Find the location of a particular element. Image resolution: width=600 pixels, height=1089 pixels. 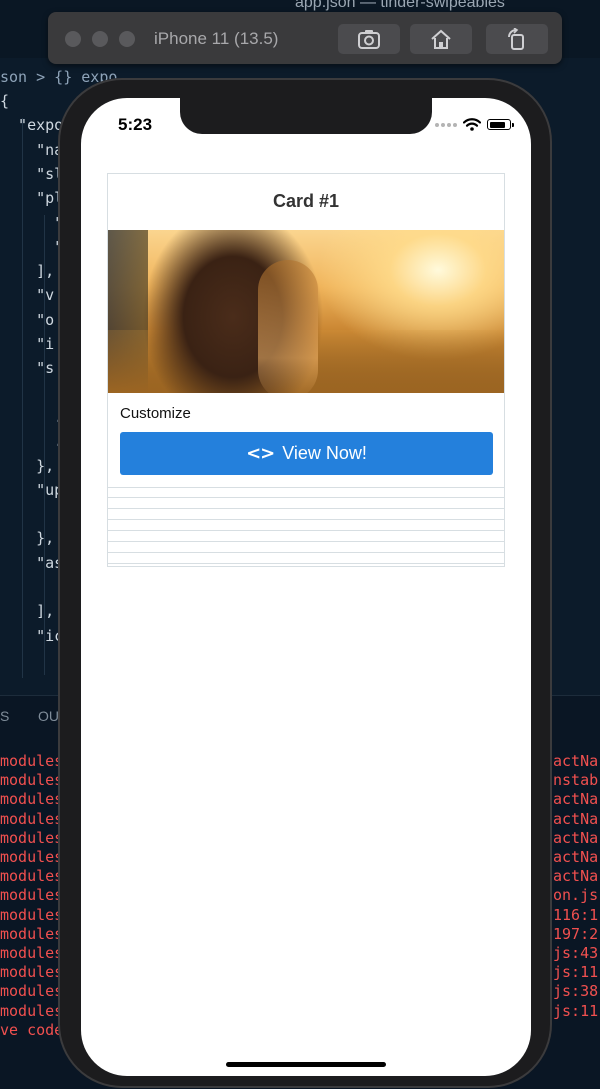

rotate-button is located at coordinates (517, 39).